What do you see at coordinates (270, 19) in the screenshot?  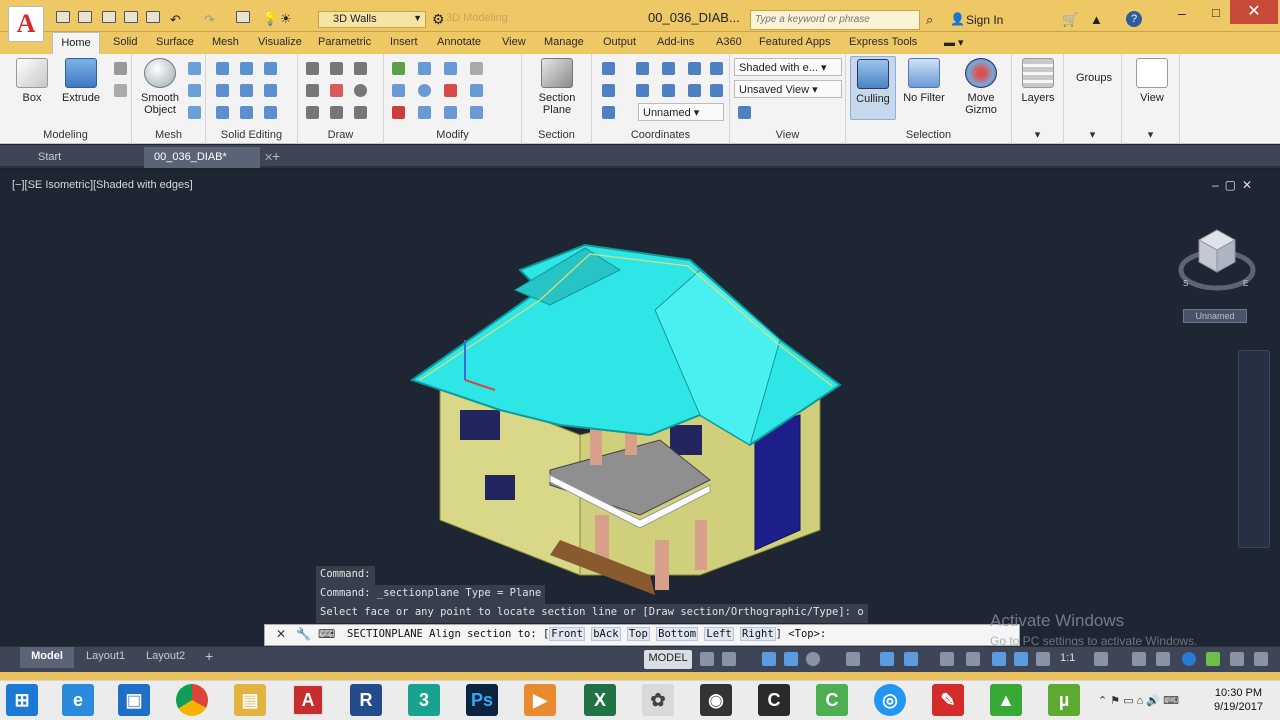 I see `lightbulb-icon: 💡` at bounding box center [270, 19].